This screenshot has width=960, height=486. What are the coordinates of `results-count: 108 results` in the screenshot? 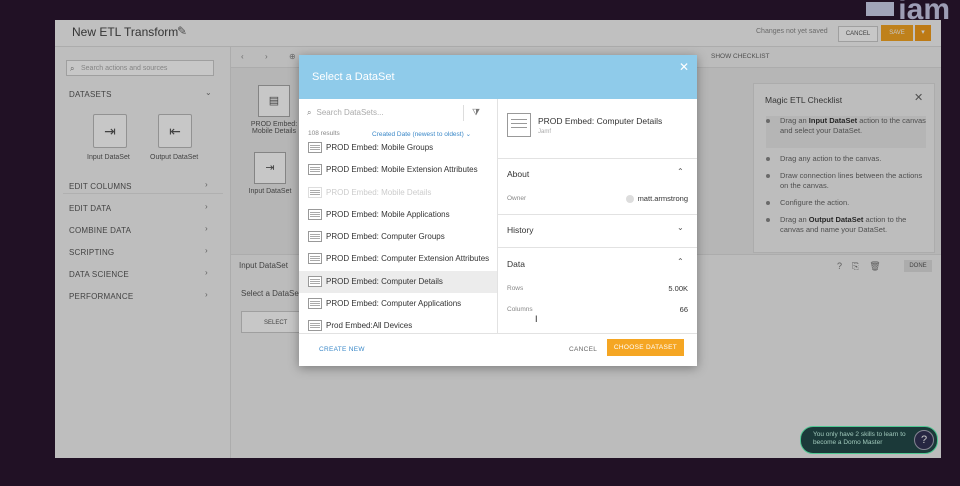 It's located at (324, 133).